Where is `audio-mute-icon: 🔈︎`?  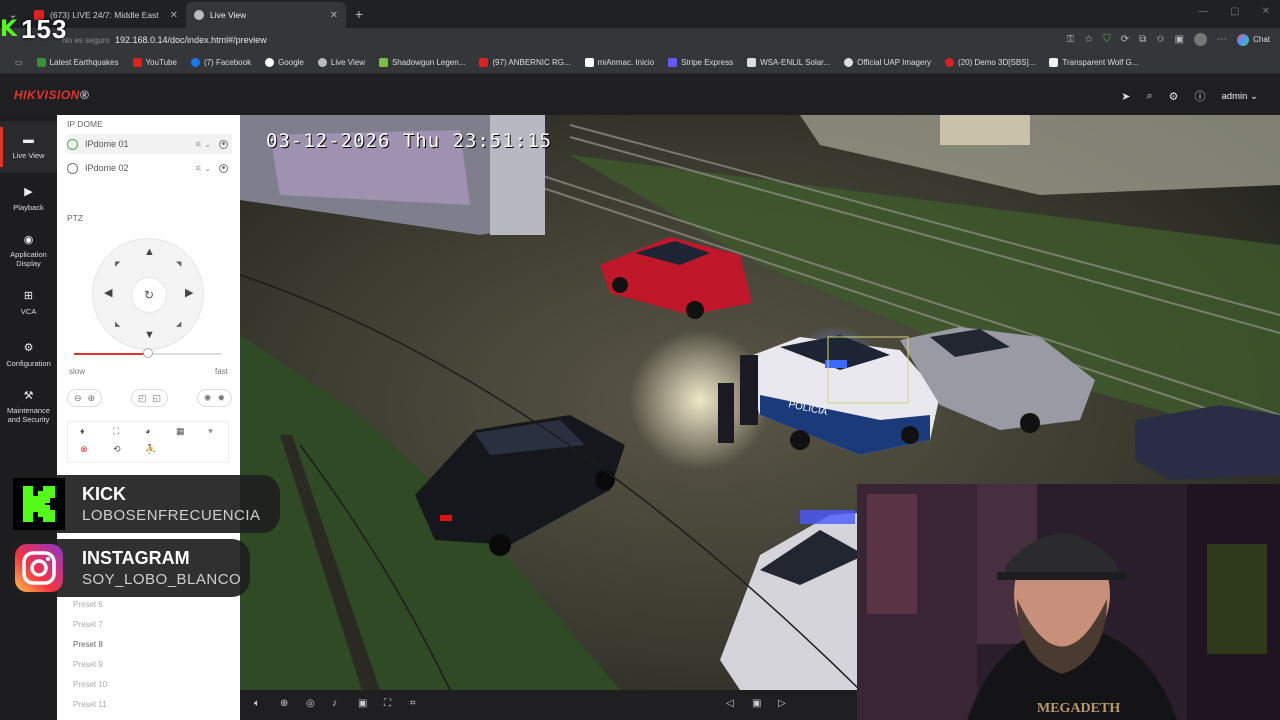 audio-mute-icon: 🔈︎ is located at coordinates (257, 703).